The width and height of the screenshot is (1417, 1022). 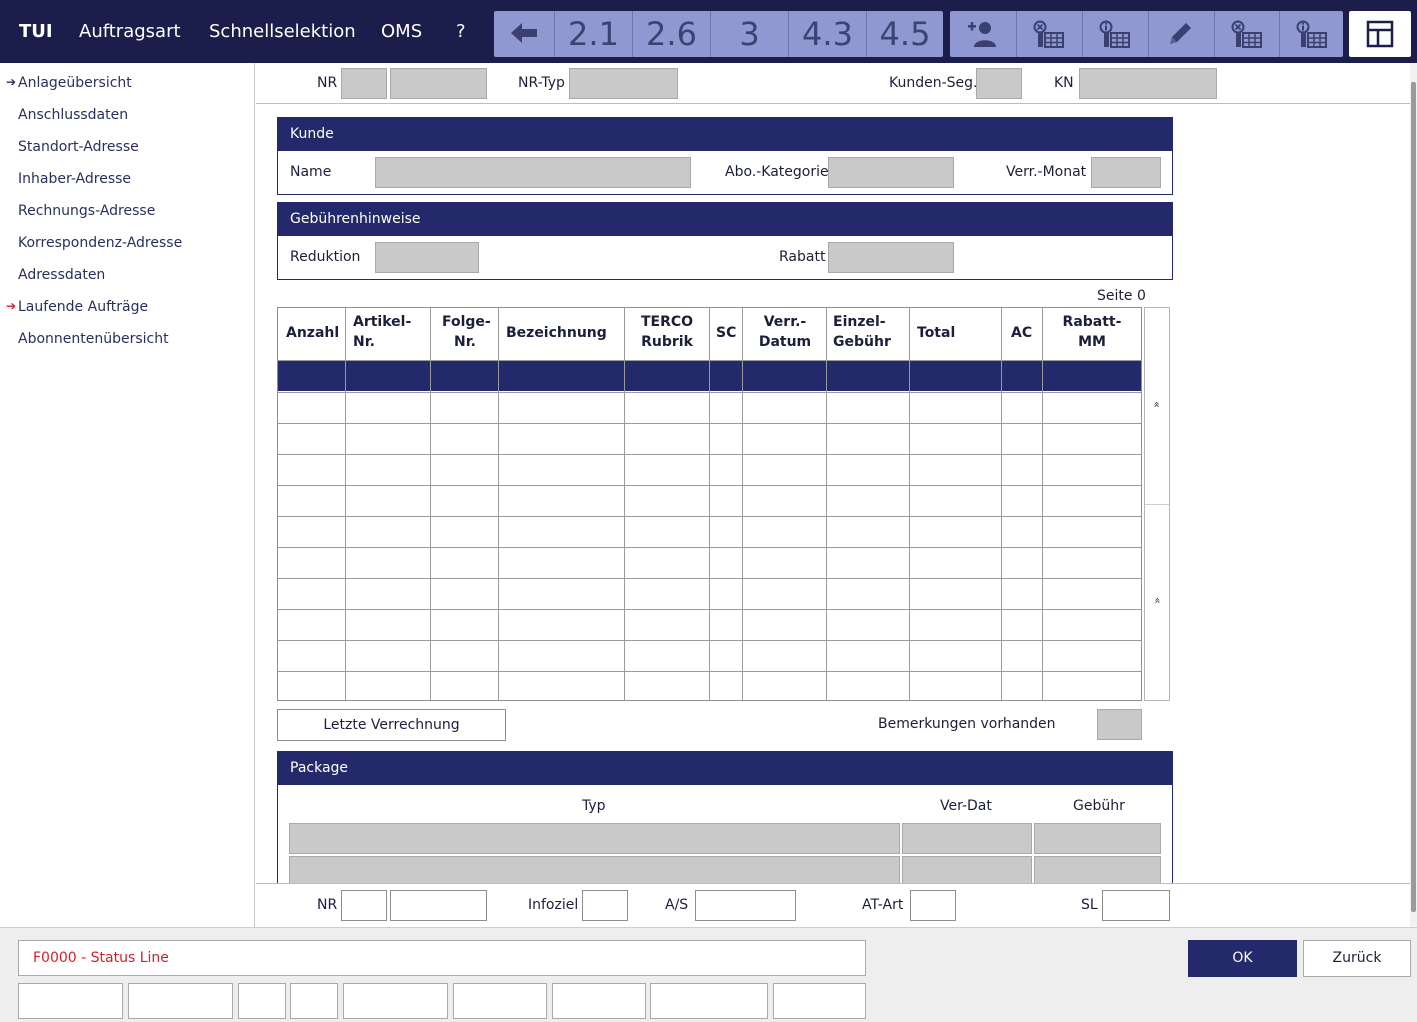 What do you see at coordinates (11, 82) in the screenshot?
I see `arrow-right-icon: ➔` at bounding box center [11, 82].